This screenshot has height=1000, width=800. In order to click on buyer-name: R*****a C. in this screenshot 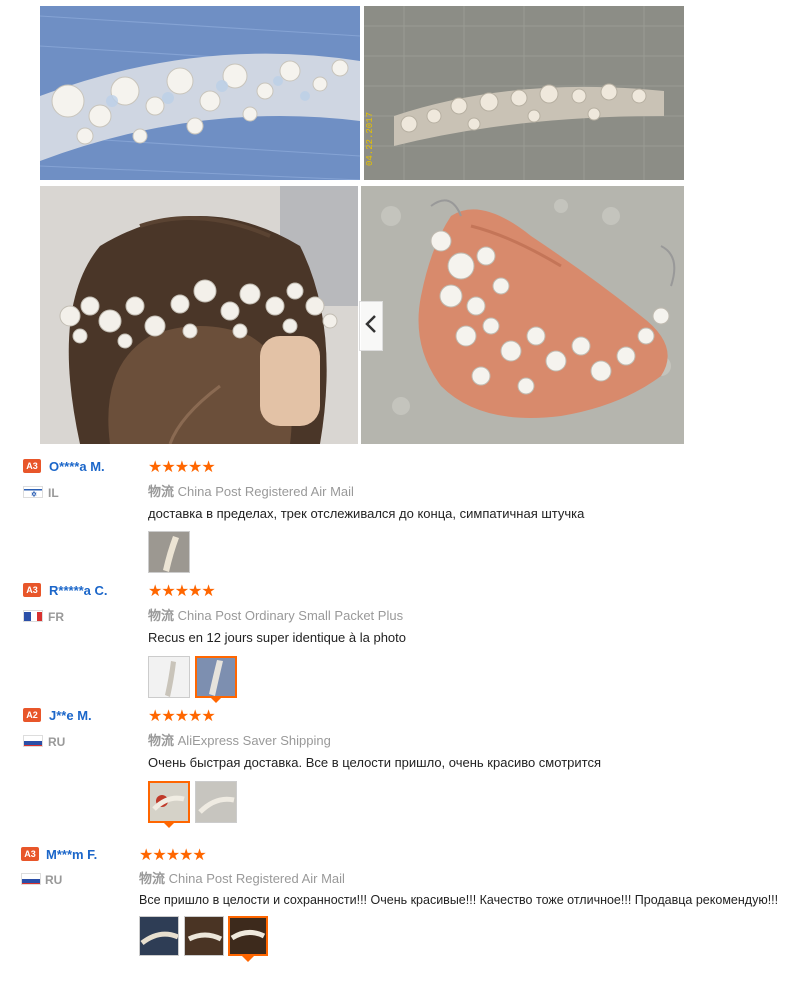, I will do `click(78, 590)`.